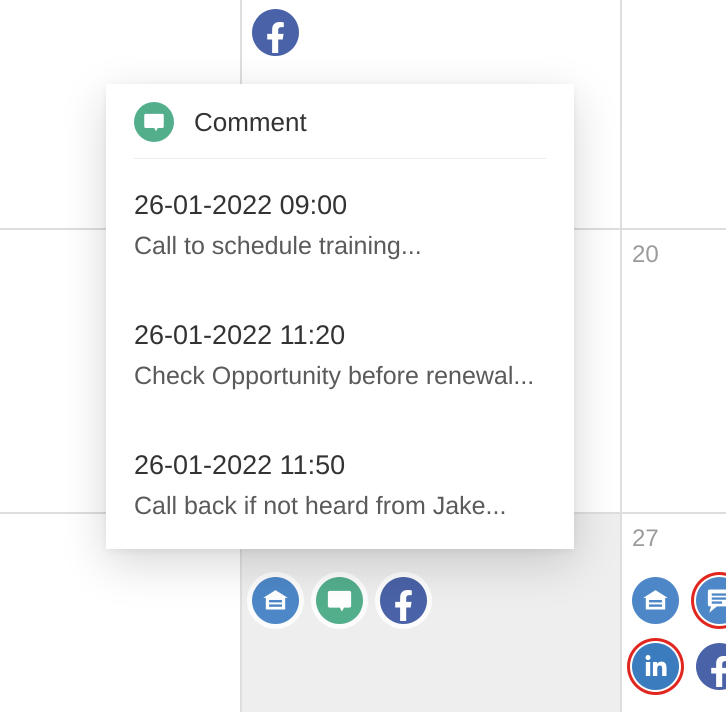  What do you see at coordinates (645, 255) in the screenshot?
I see `day-number: 20` at bounding box center [645, 255].